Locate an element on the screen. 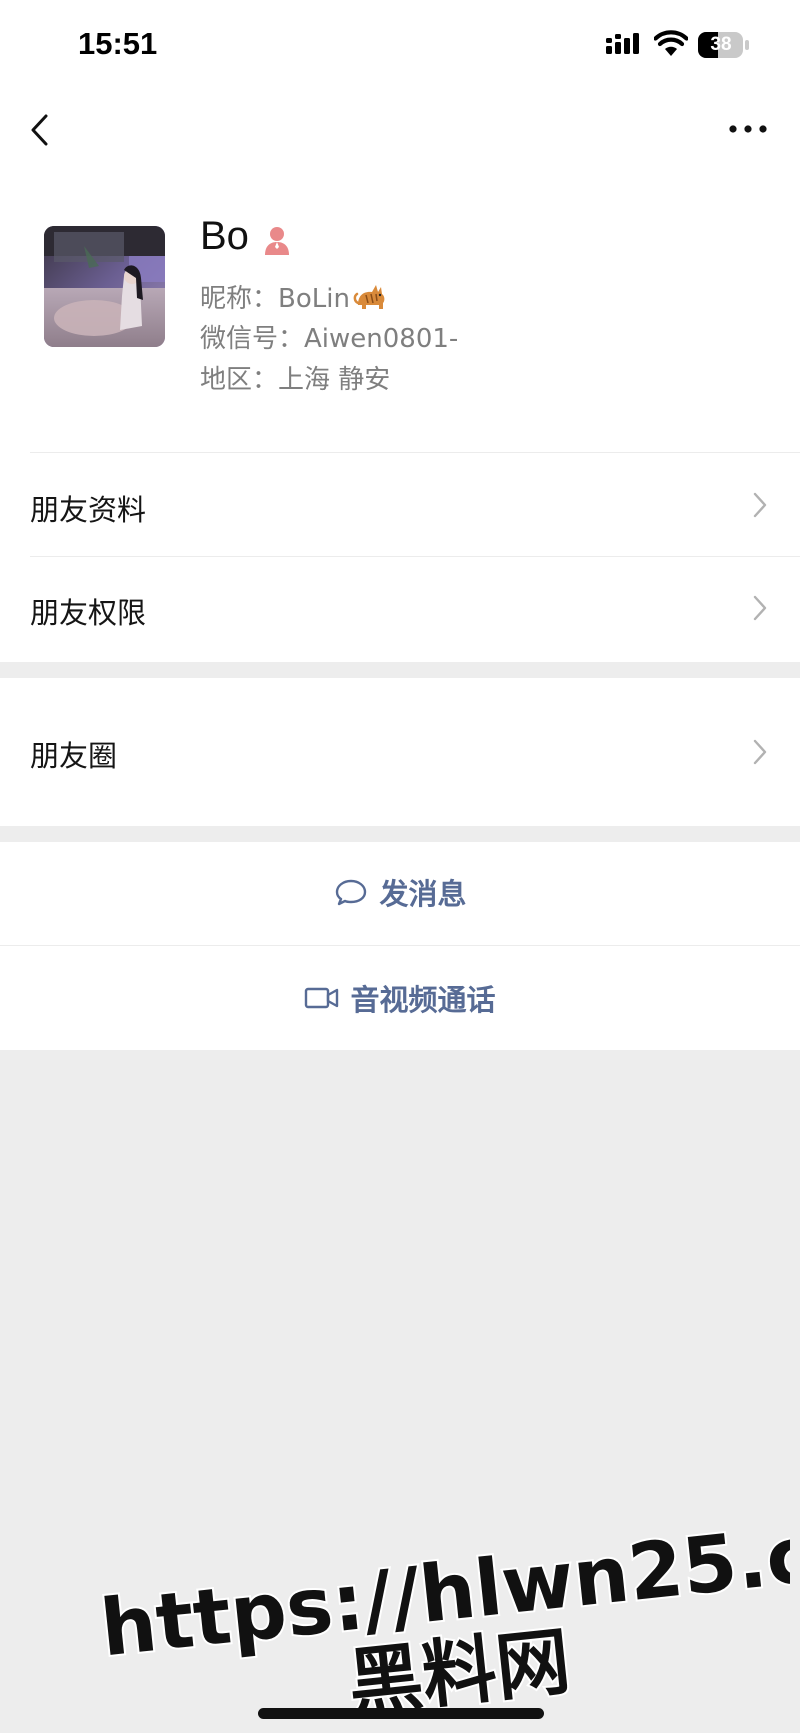 This screenshot has width=800, height=1733. send-message-button: 发消息 is located at coordinates (400, 892).